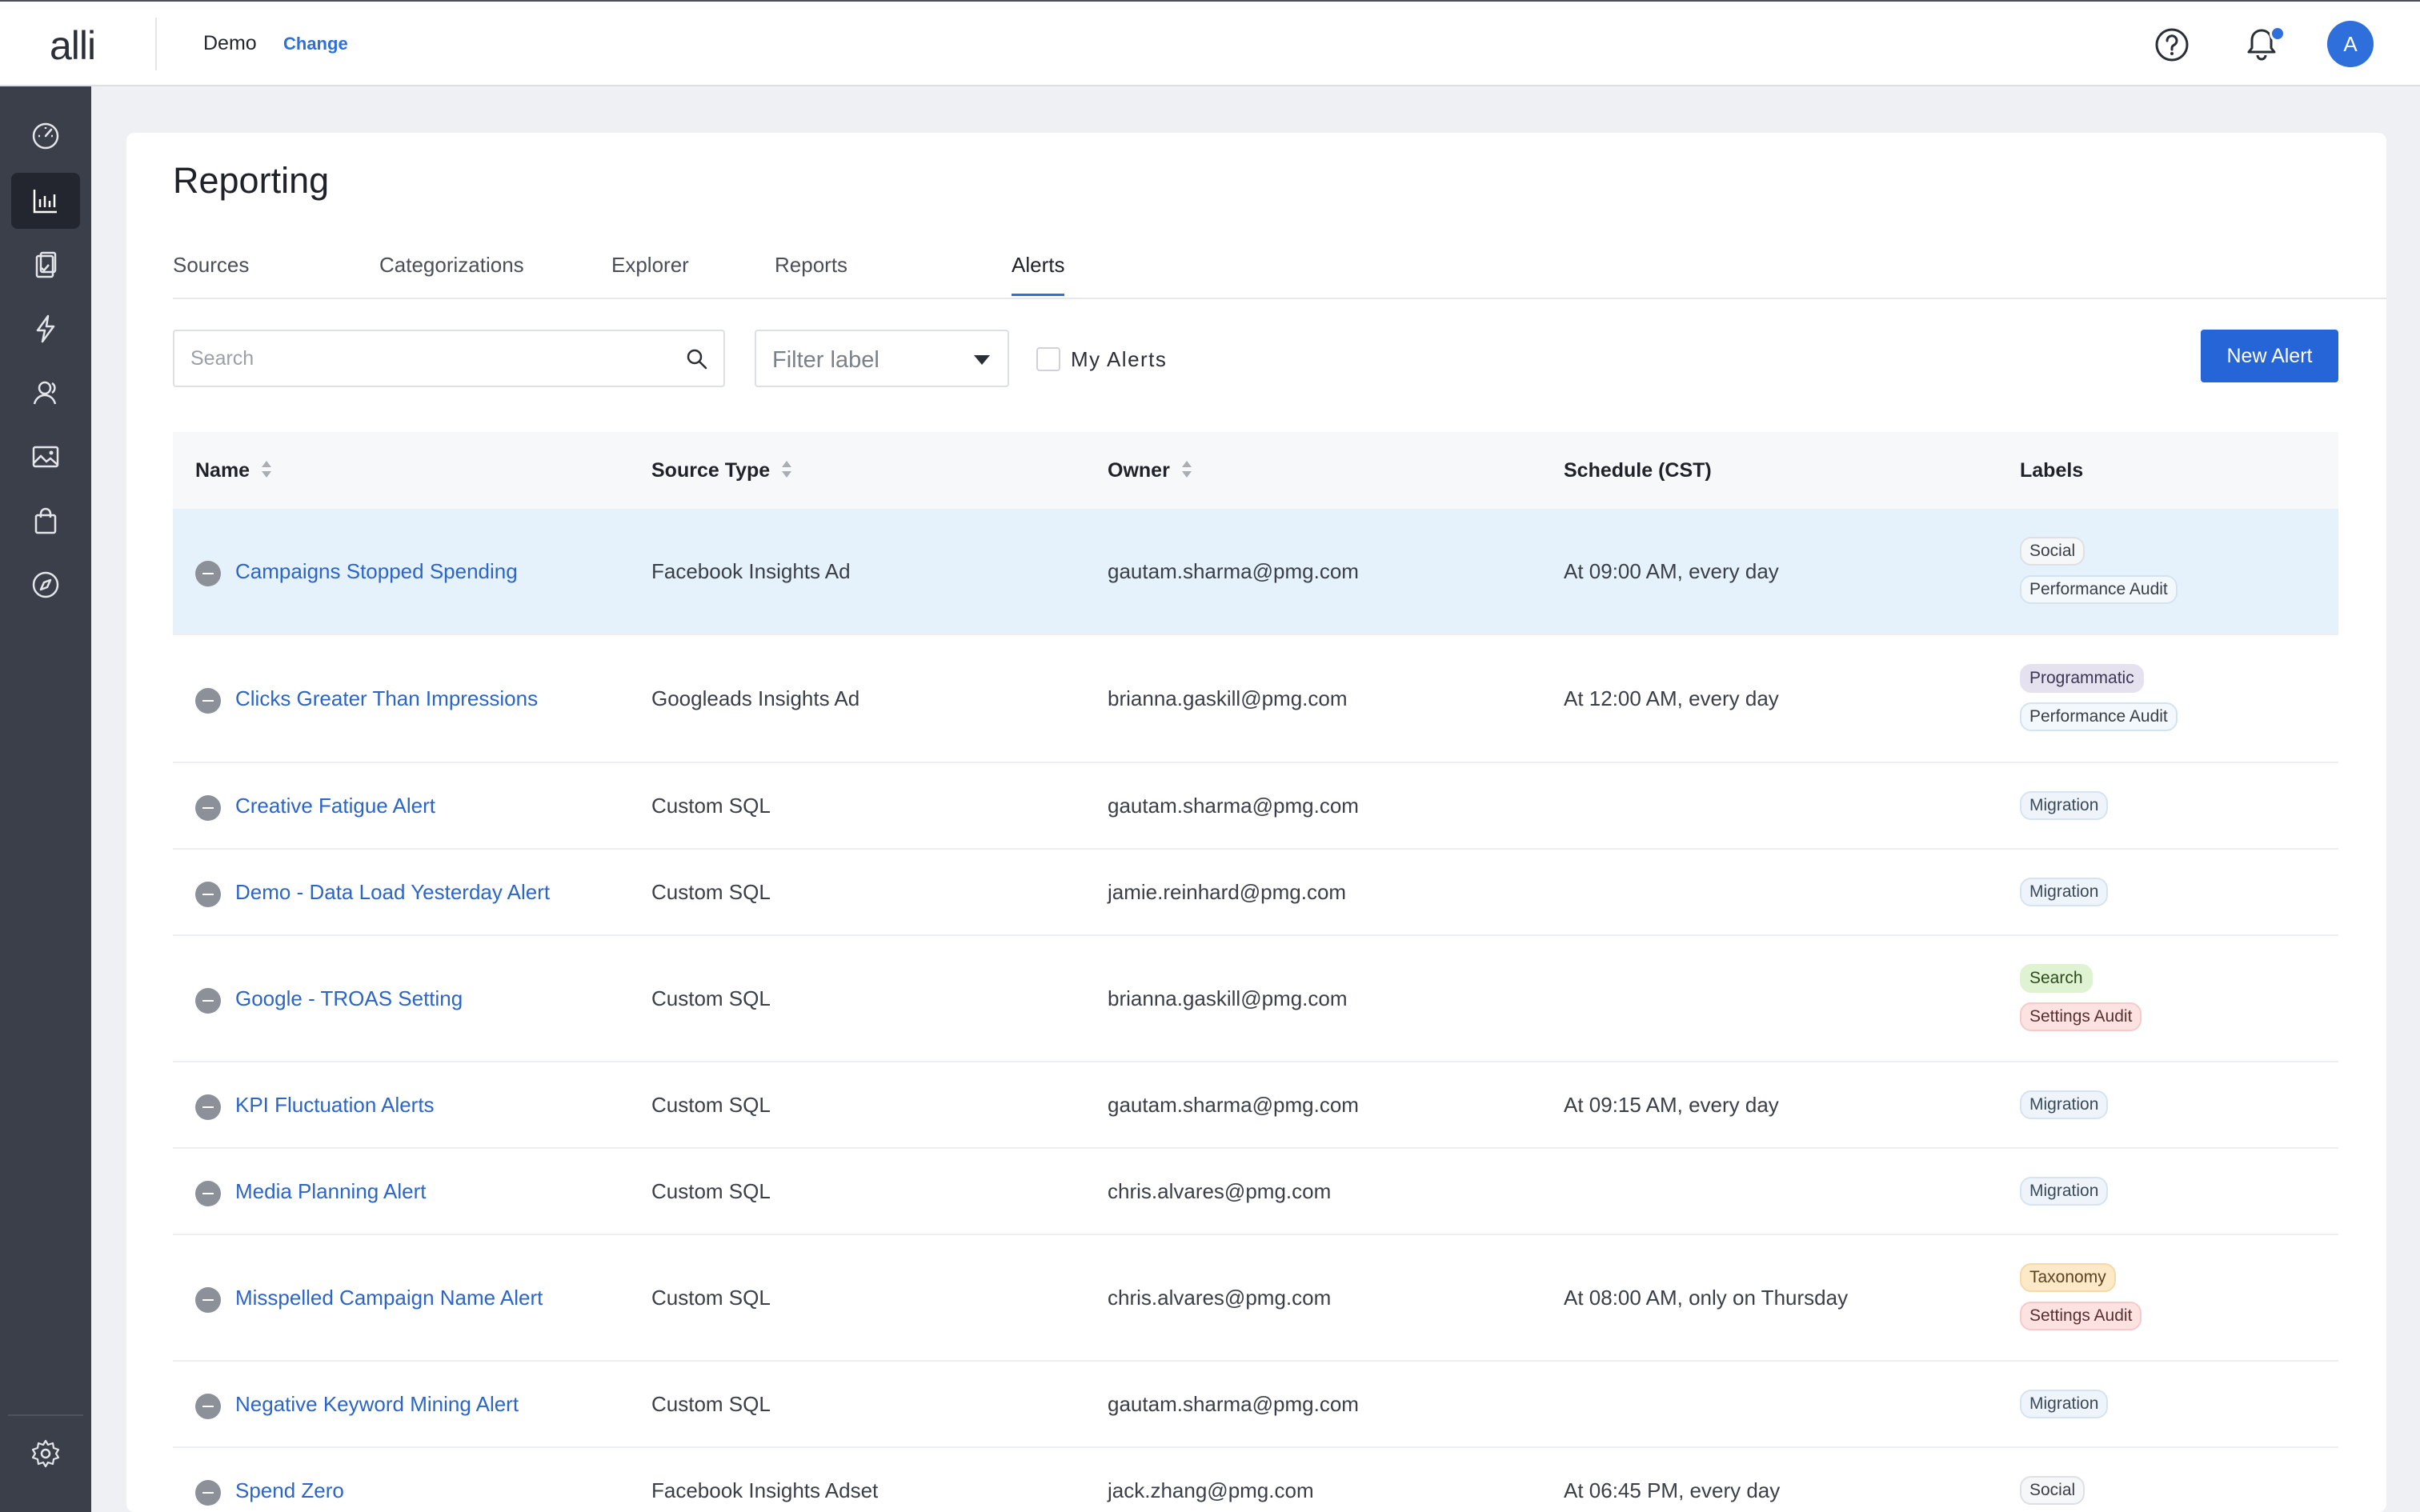 The image size is (2420, 1512). I want to click on divider, so click(156, 44).